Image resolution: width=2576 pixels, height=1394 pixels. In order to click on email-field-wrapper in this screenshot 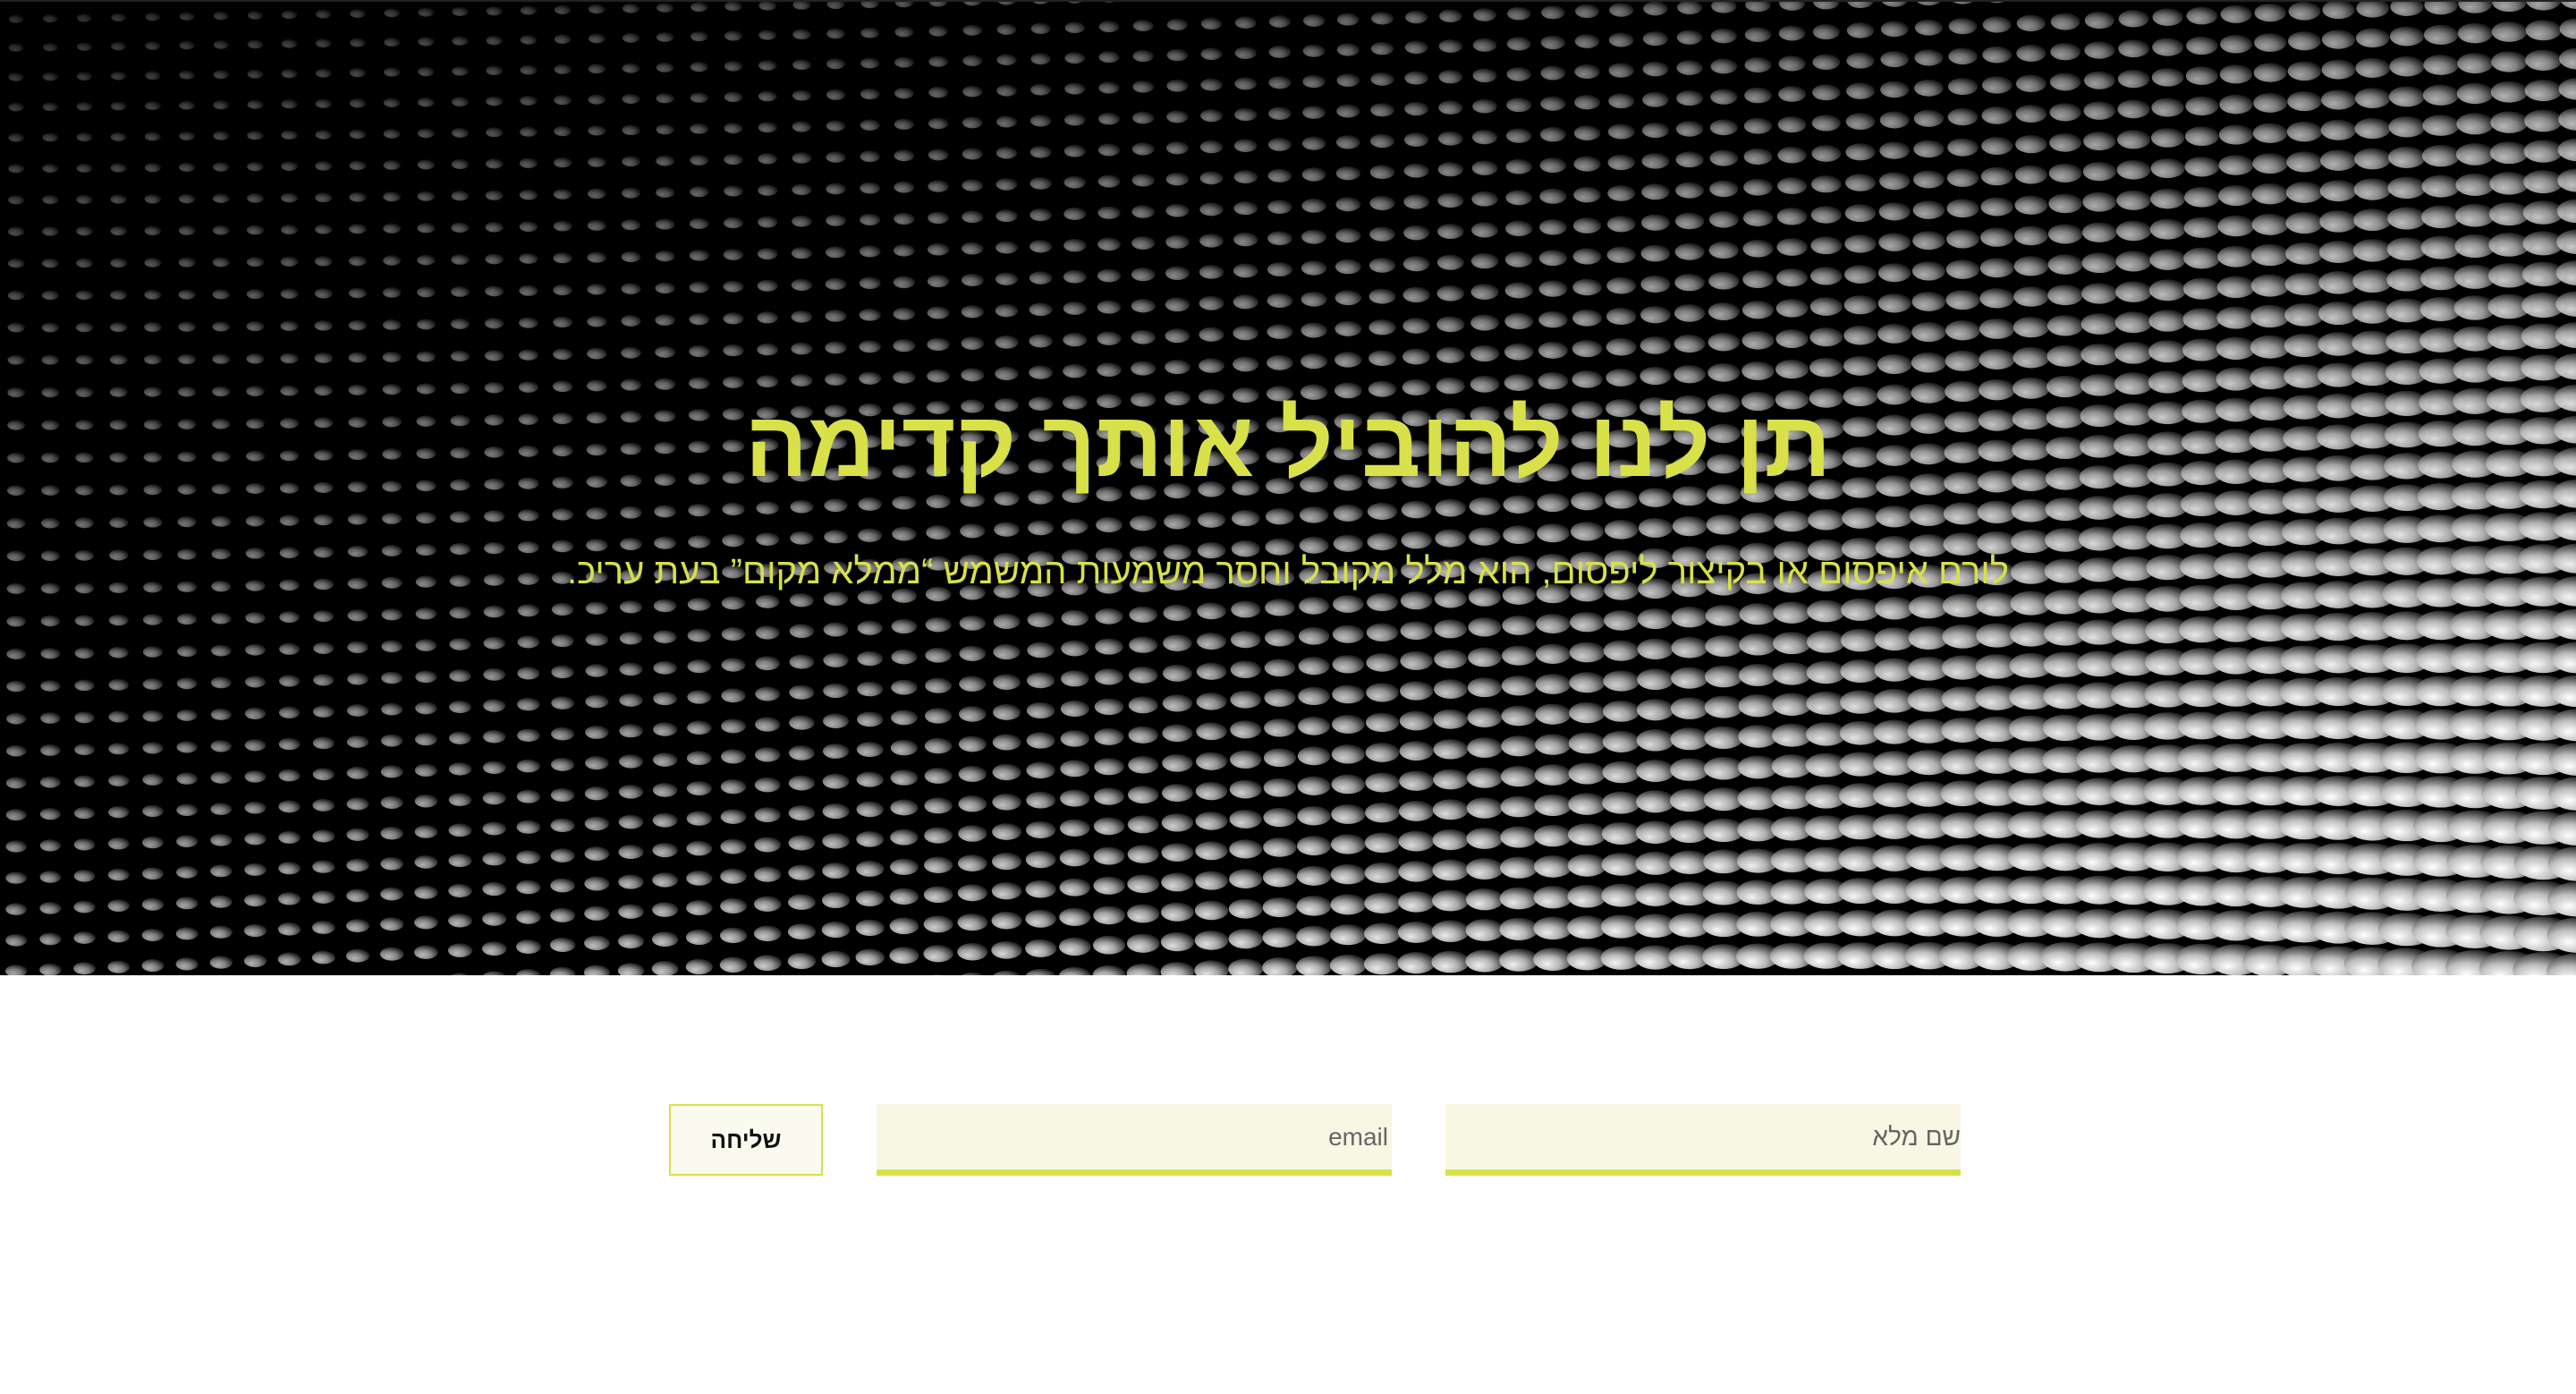, I will do `click(1134, 1140)`.